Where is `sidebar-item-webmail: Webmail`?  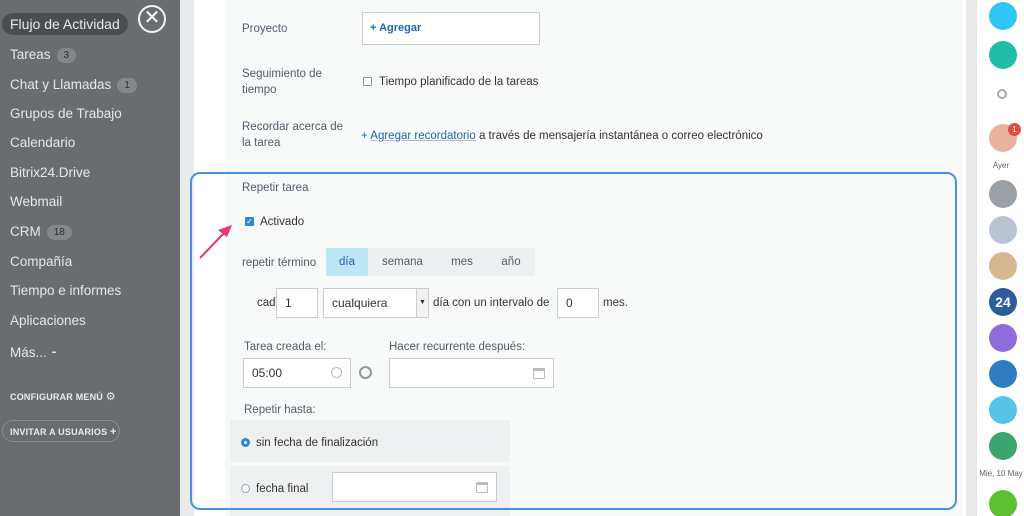 sidebar-item-webmail: Webmail is located at coordinates (36, 202).